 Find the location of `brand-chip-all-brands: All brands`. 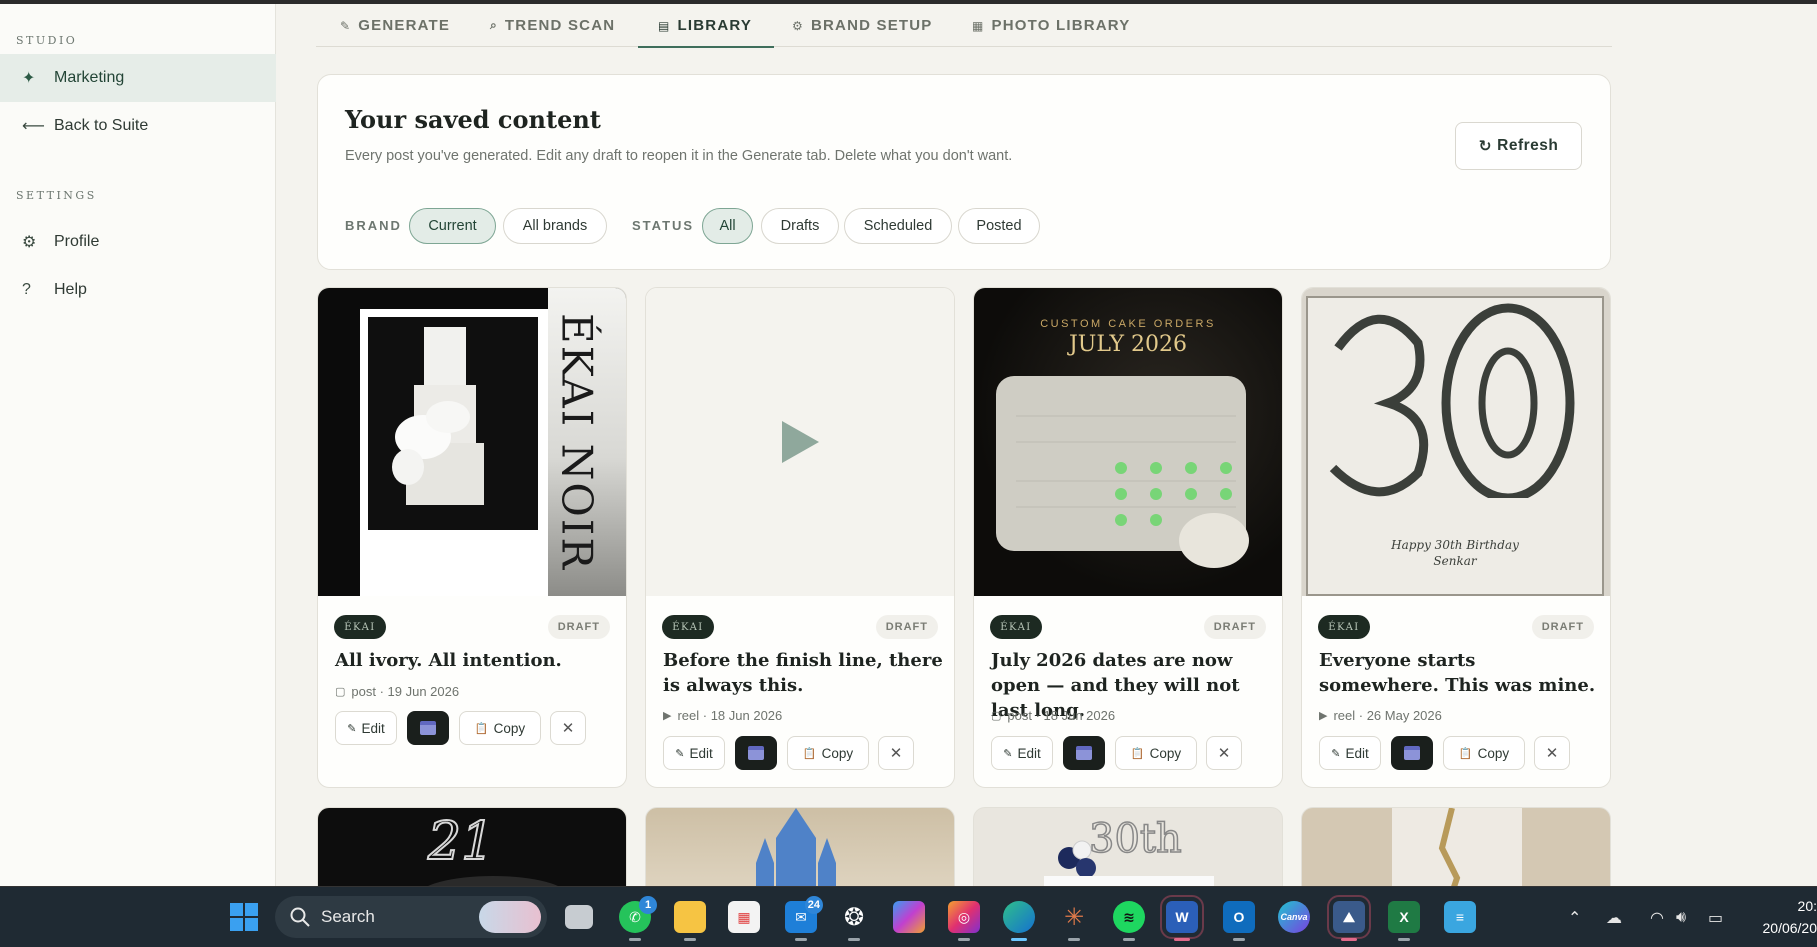

brand-chip-all-brands: All brands is located at coordinates (555, 226).